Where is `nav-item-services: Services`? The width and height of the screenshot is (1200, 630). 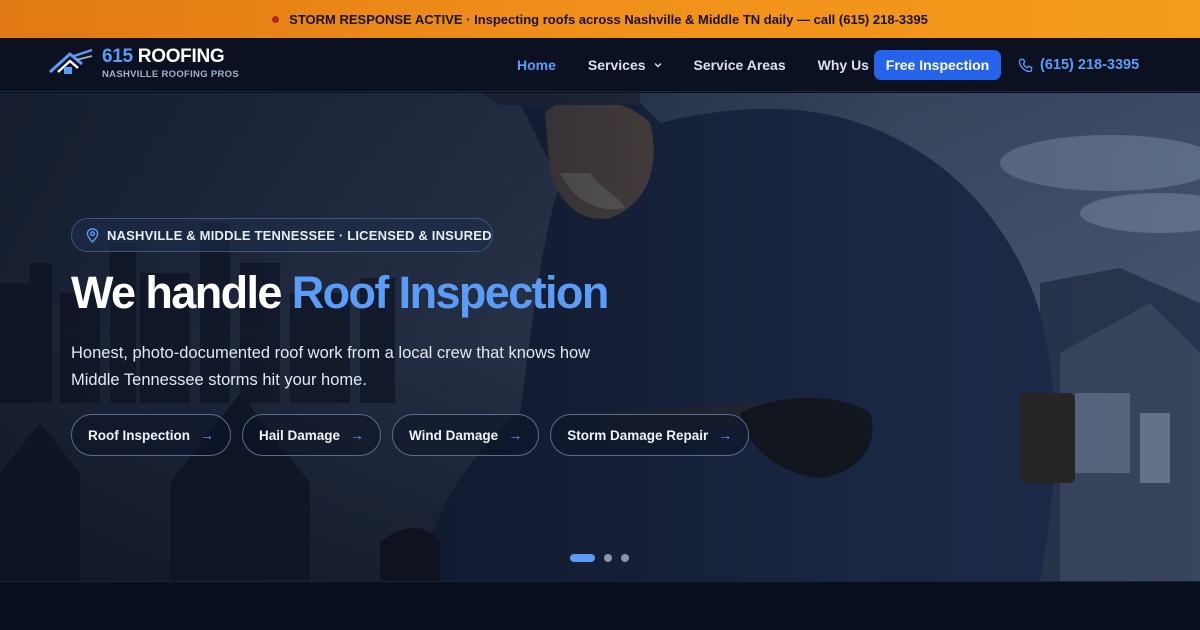
nav-item-services: Services is located at coordinates (625, 65).